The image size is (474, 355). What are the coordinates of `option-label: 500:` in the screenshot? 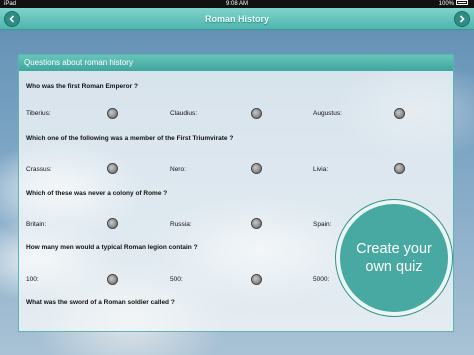 It's located at (176, 279).